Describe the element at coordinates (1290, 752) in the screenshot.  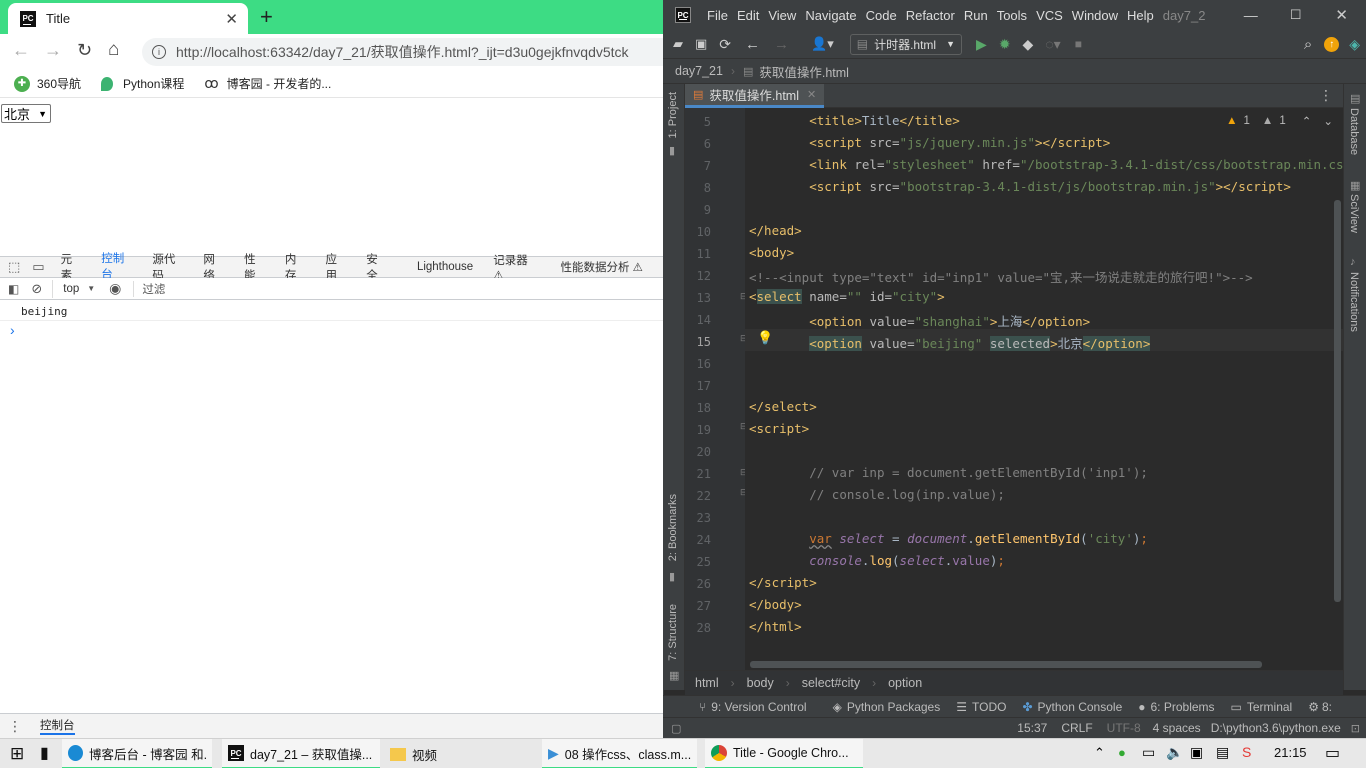
I see `clock: 21:15` at that location.